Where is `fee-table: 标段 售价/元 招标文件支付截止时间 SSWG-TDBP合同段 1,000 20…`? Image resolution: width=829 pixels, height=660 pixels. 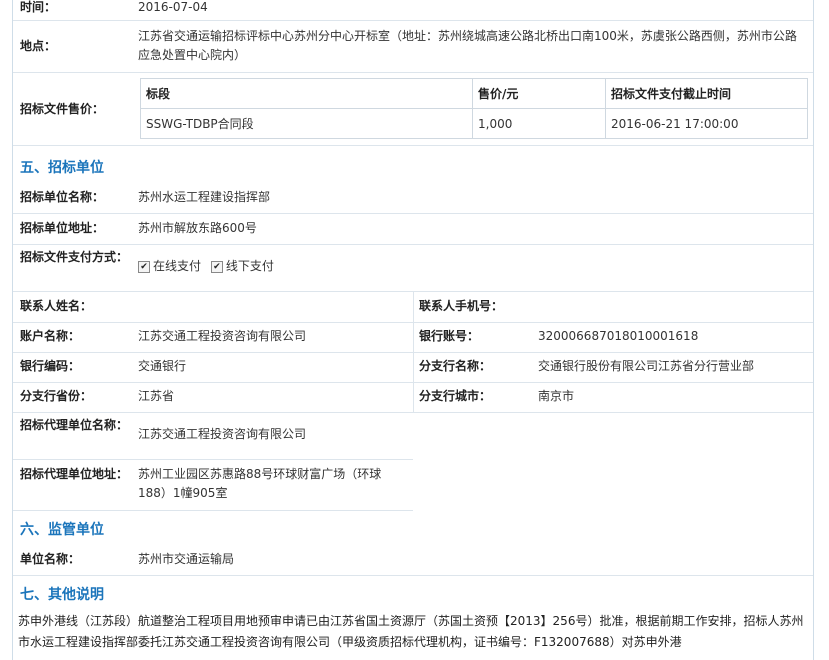 fee-table: 标段 售价/元 招标文件支付截止时间 SSWG-TDBP合同段 1,000 20… is located at coordinates (474, 108).